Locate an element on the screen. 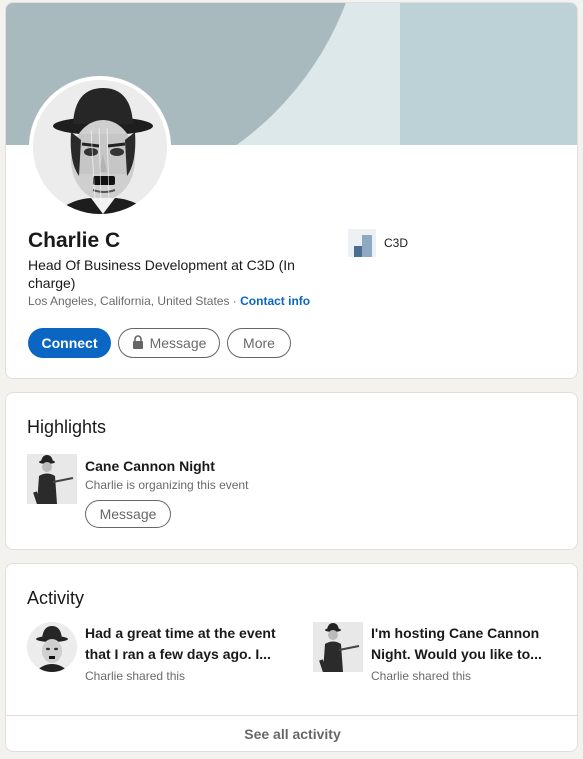 This screenshot has height=759, width=583. highlights-title: Highlights is located at coordinates (67, 427).